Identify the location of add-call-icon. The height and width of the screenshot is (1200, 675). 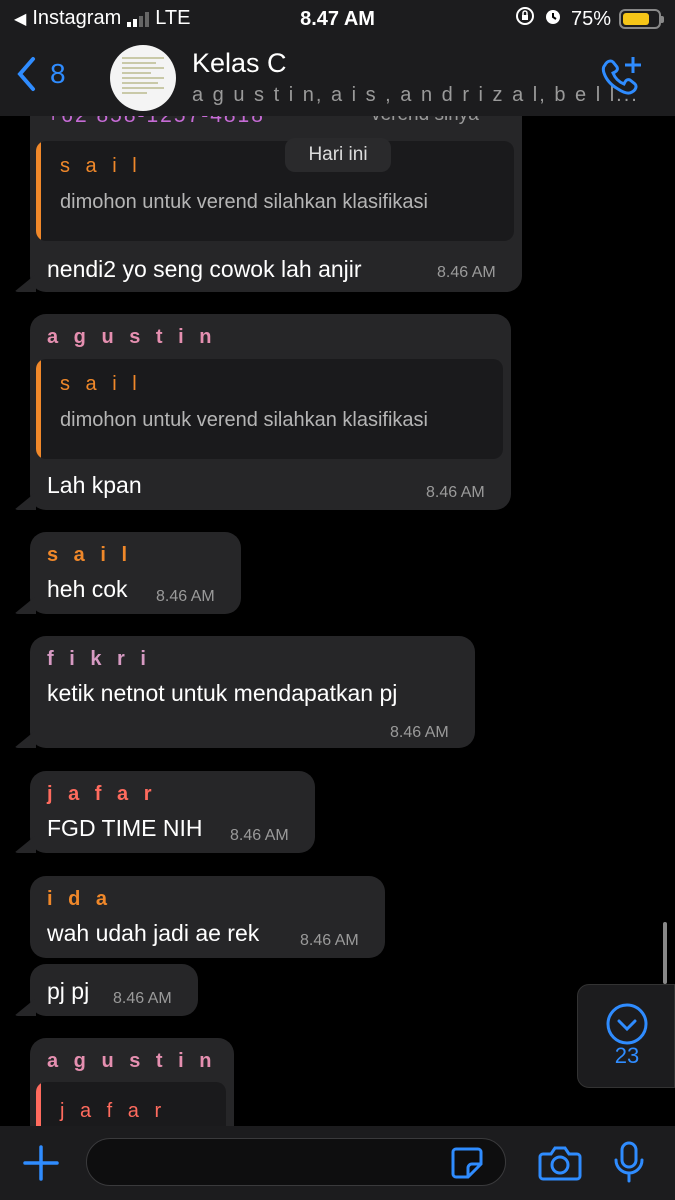
(621, 76).